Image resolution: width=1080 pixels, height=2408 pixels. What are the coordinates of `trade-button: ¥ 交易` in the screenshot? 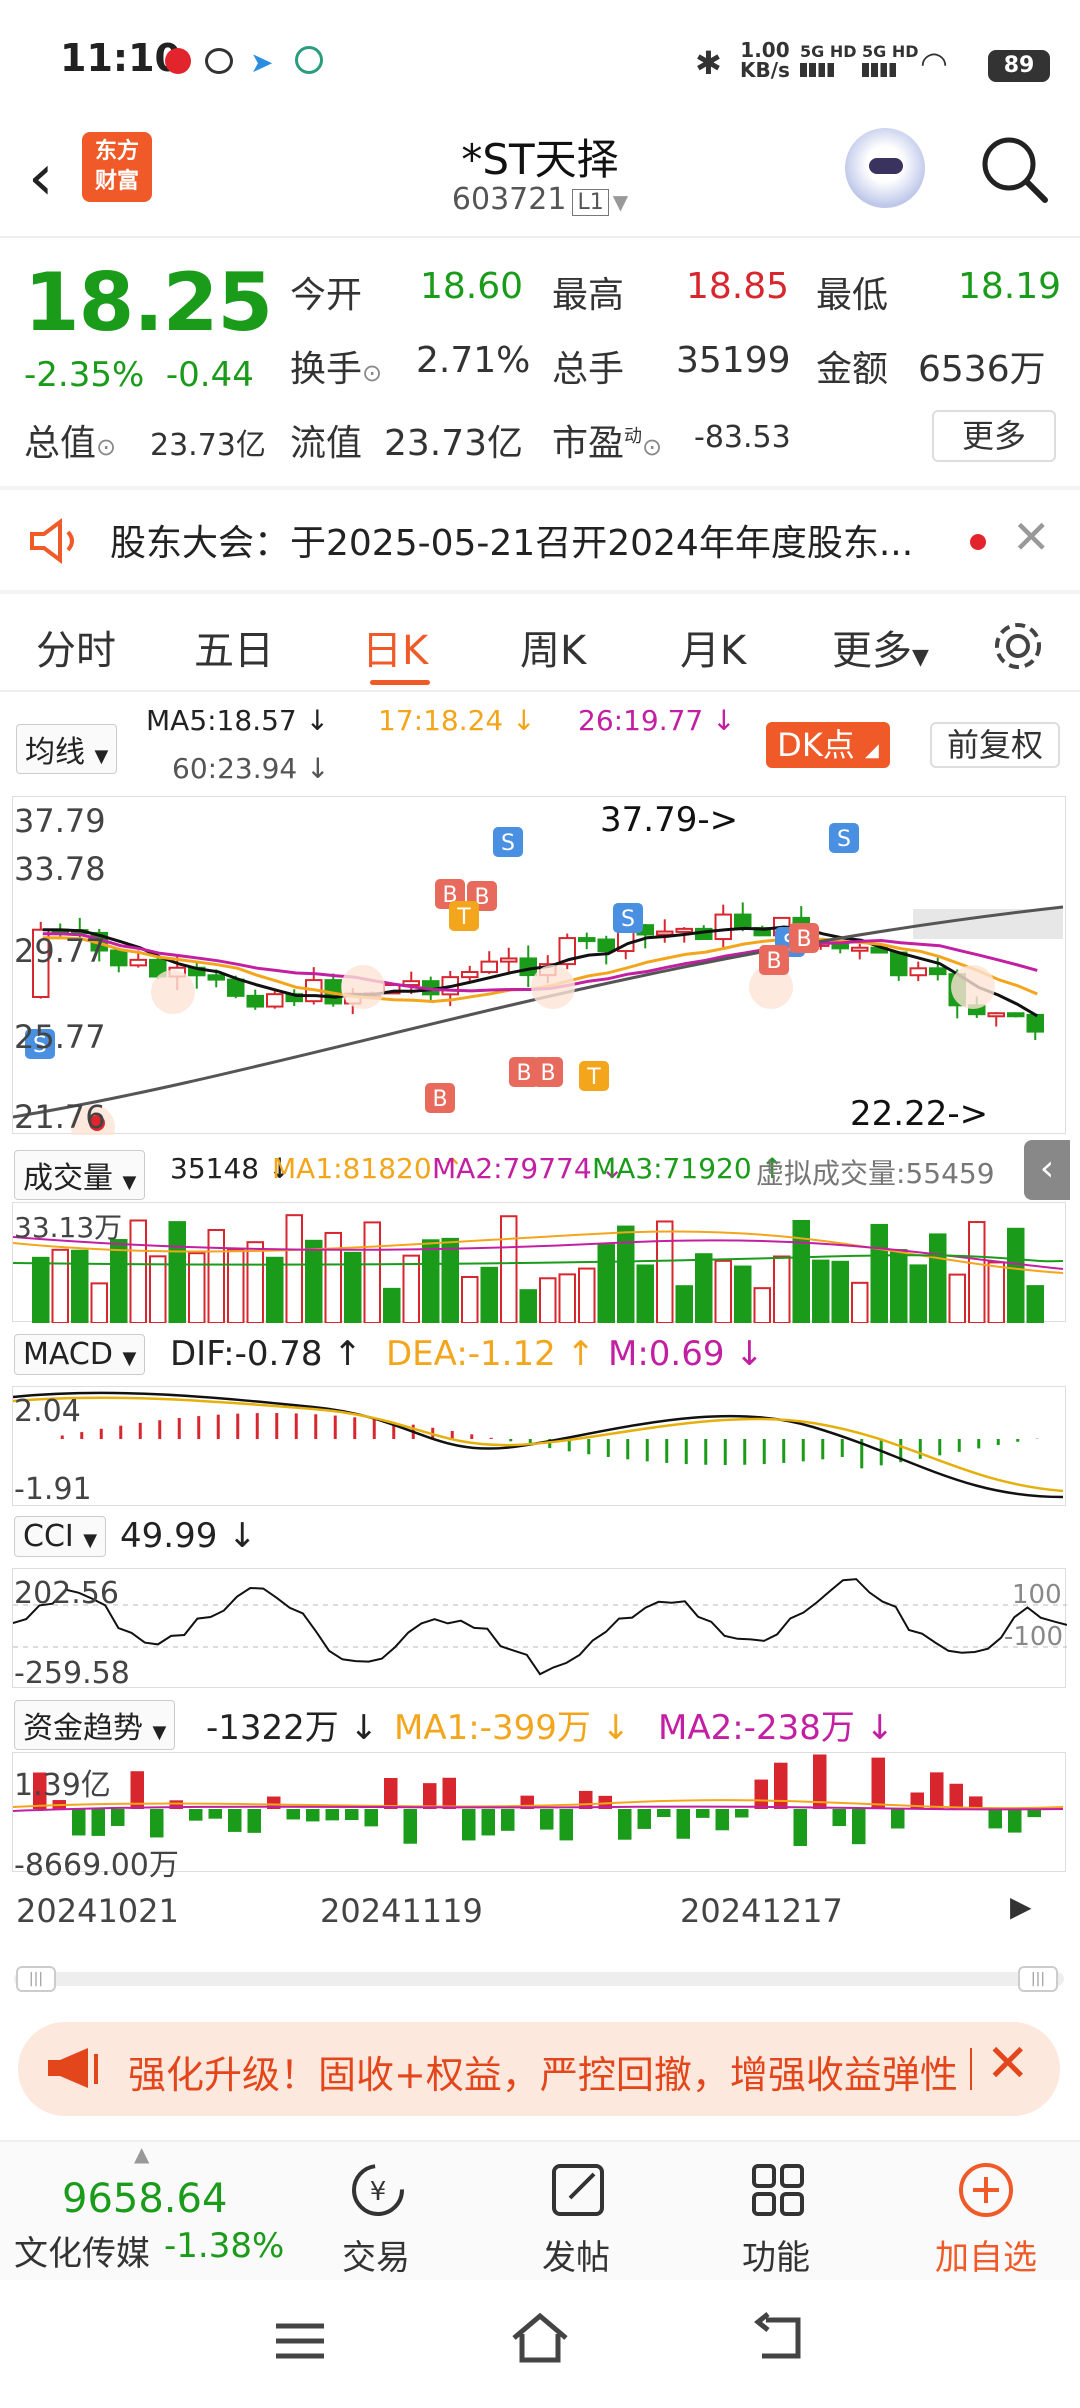 It's located at (376, 2212).